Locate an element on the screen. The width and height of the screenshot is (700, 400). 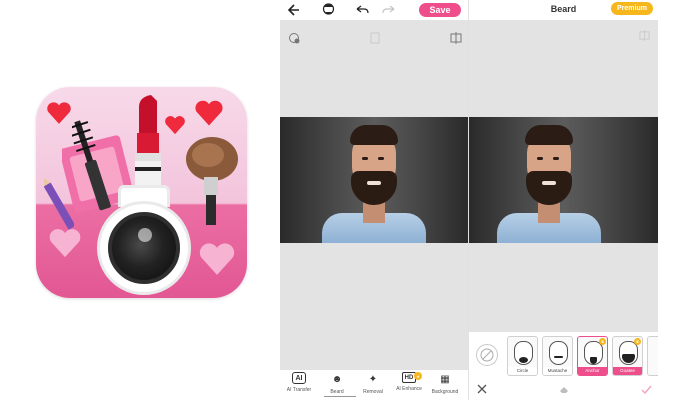
editor-topbar: Save is located at coordinates (374, 10).